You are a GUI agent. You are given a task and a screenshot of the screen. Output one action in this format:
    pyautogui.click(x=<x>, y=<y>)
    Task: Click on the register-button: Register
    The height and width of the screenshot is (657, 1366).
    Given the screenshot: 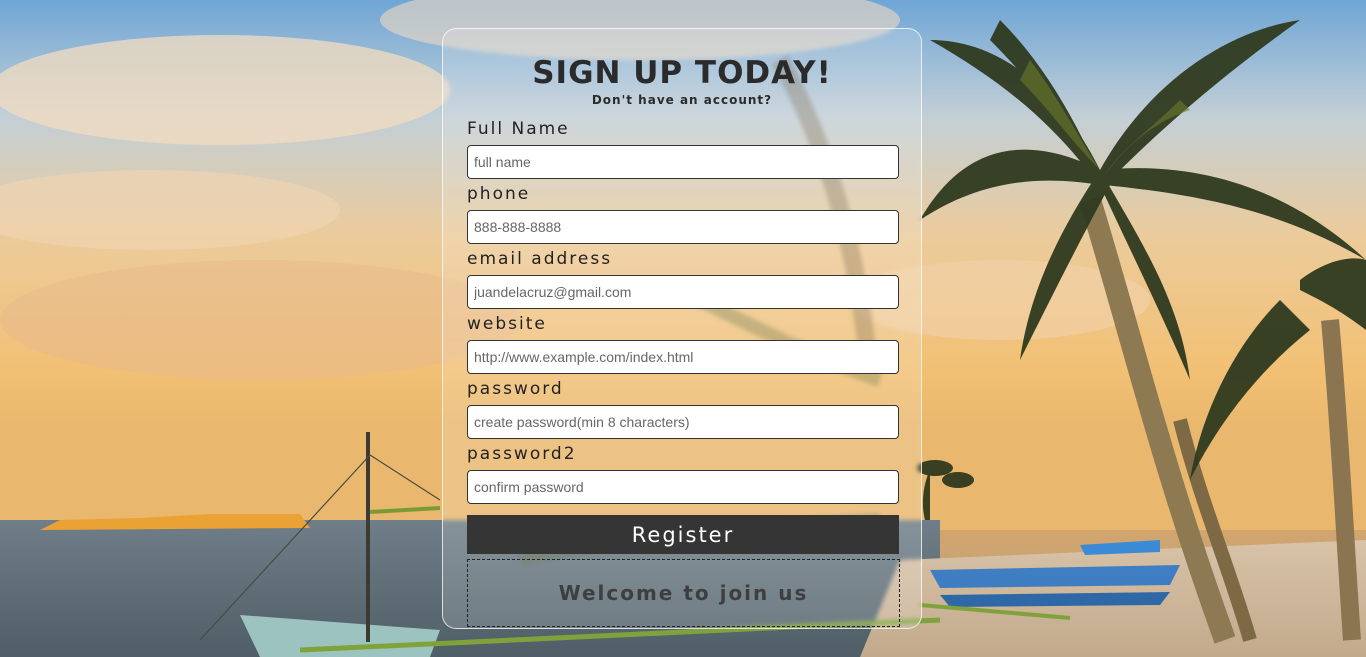 What is the action you would take?
    pyautogui.click(x=683, y=534)
    